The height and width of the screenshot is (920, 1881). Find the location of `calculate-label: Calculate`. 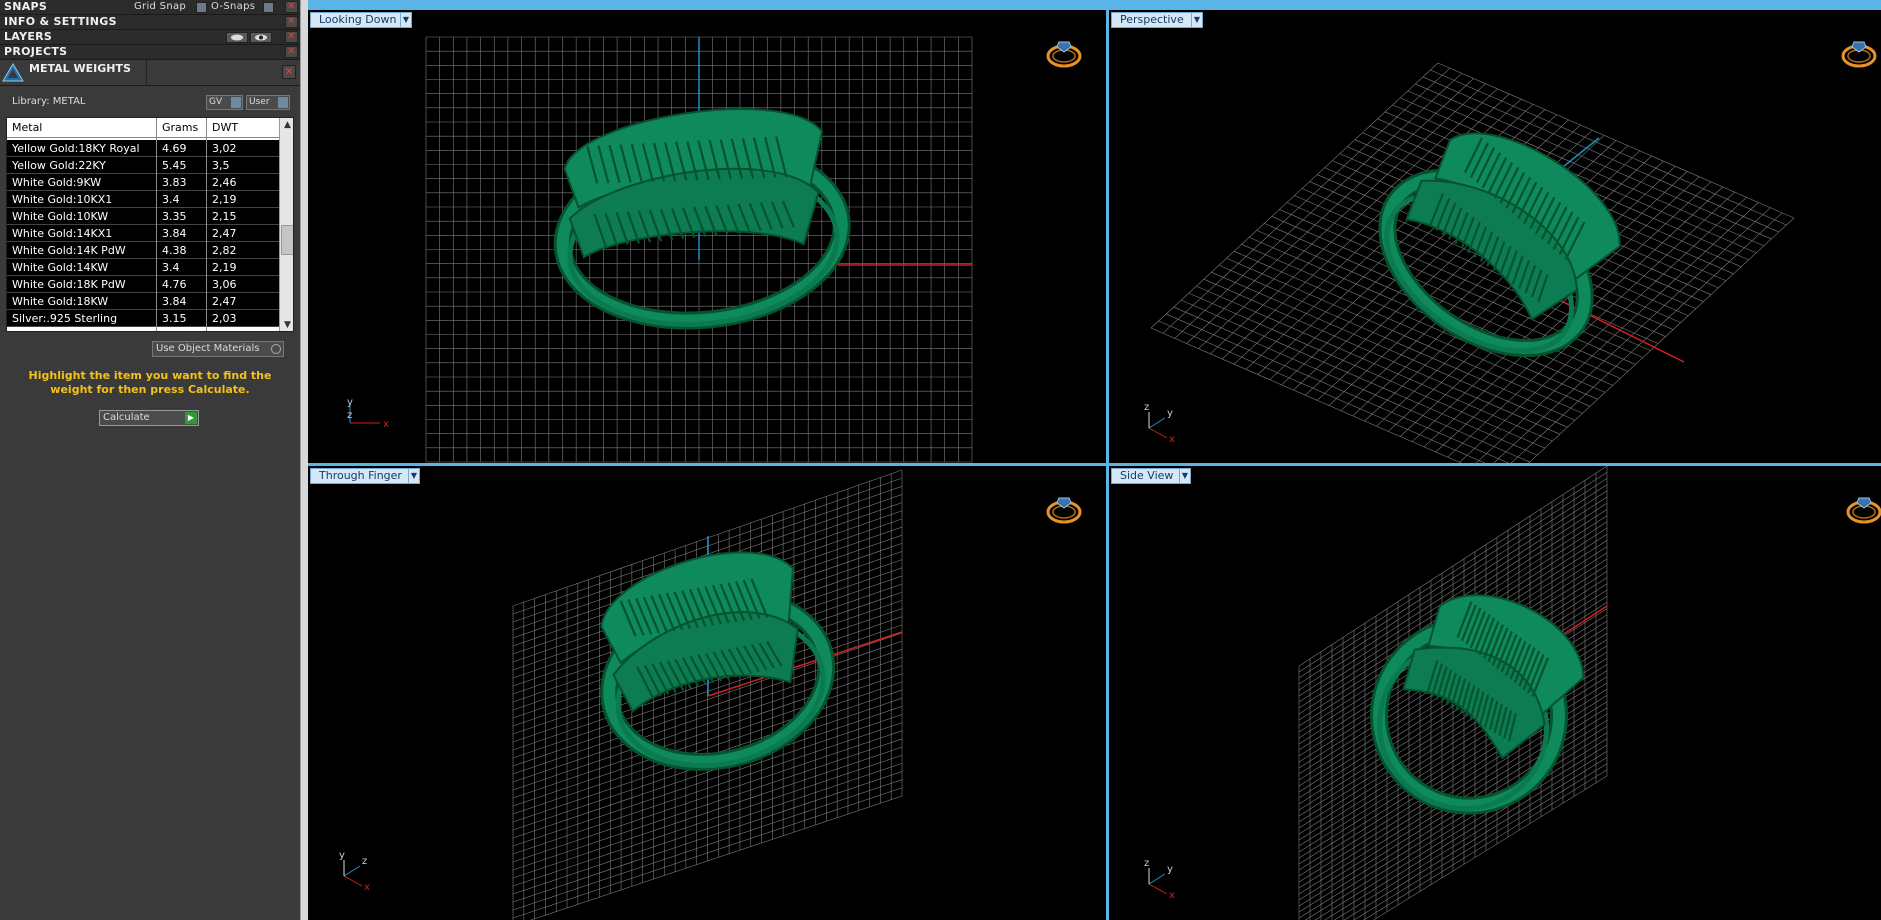

calculate-label: Calculate is located at coordinates (126, 417).